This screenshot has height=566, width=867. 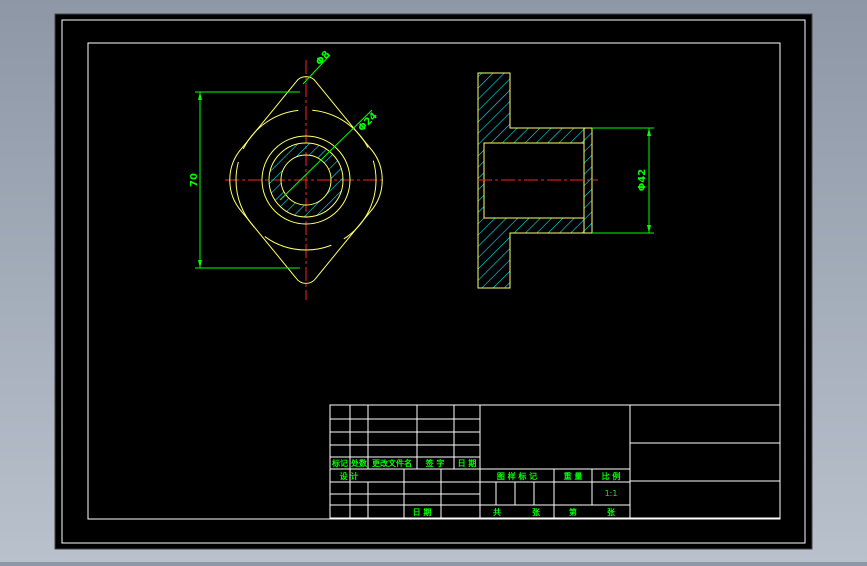 I want to click on label-count: 处数, so click(x=359, y=463).